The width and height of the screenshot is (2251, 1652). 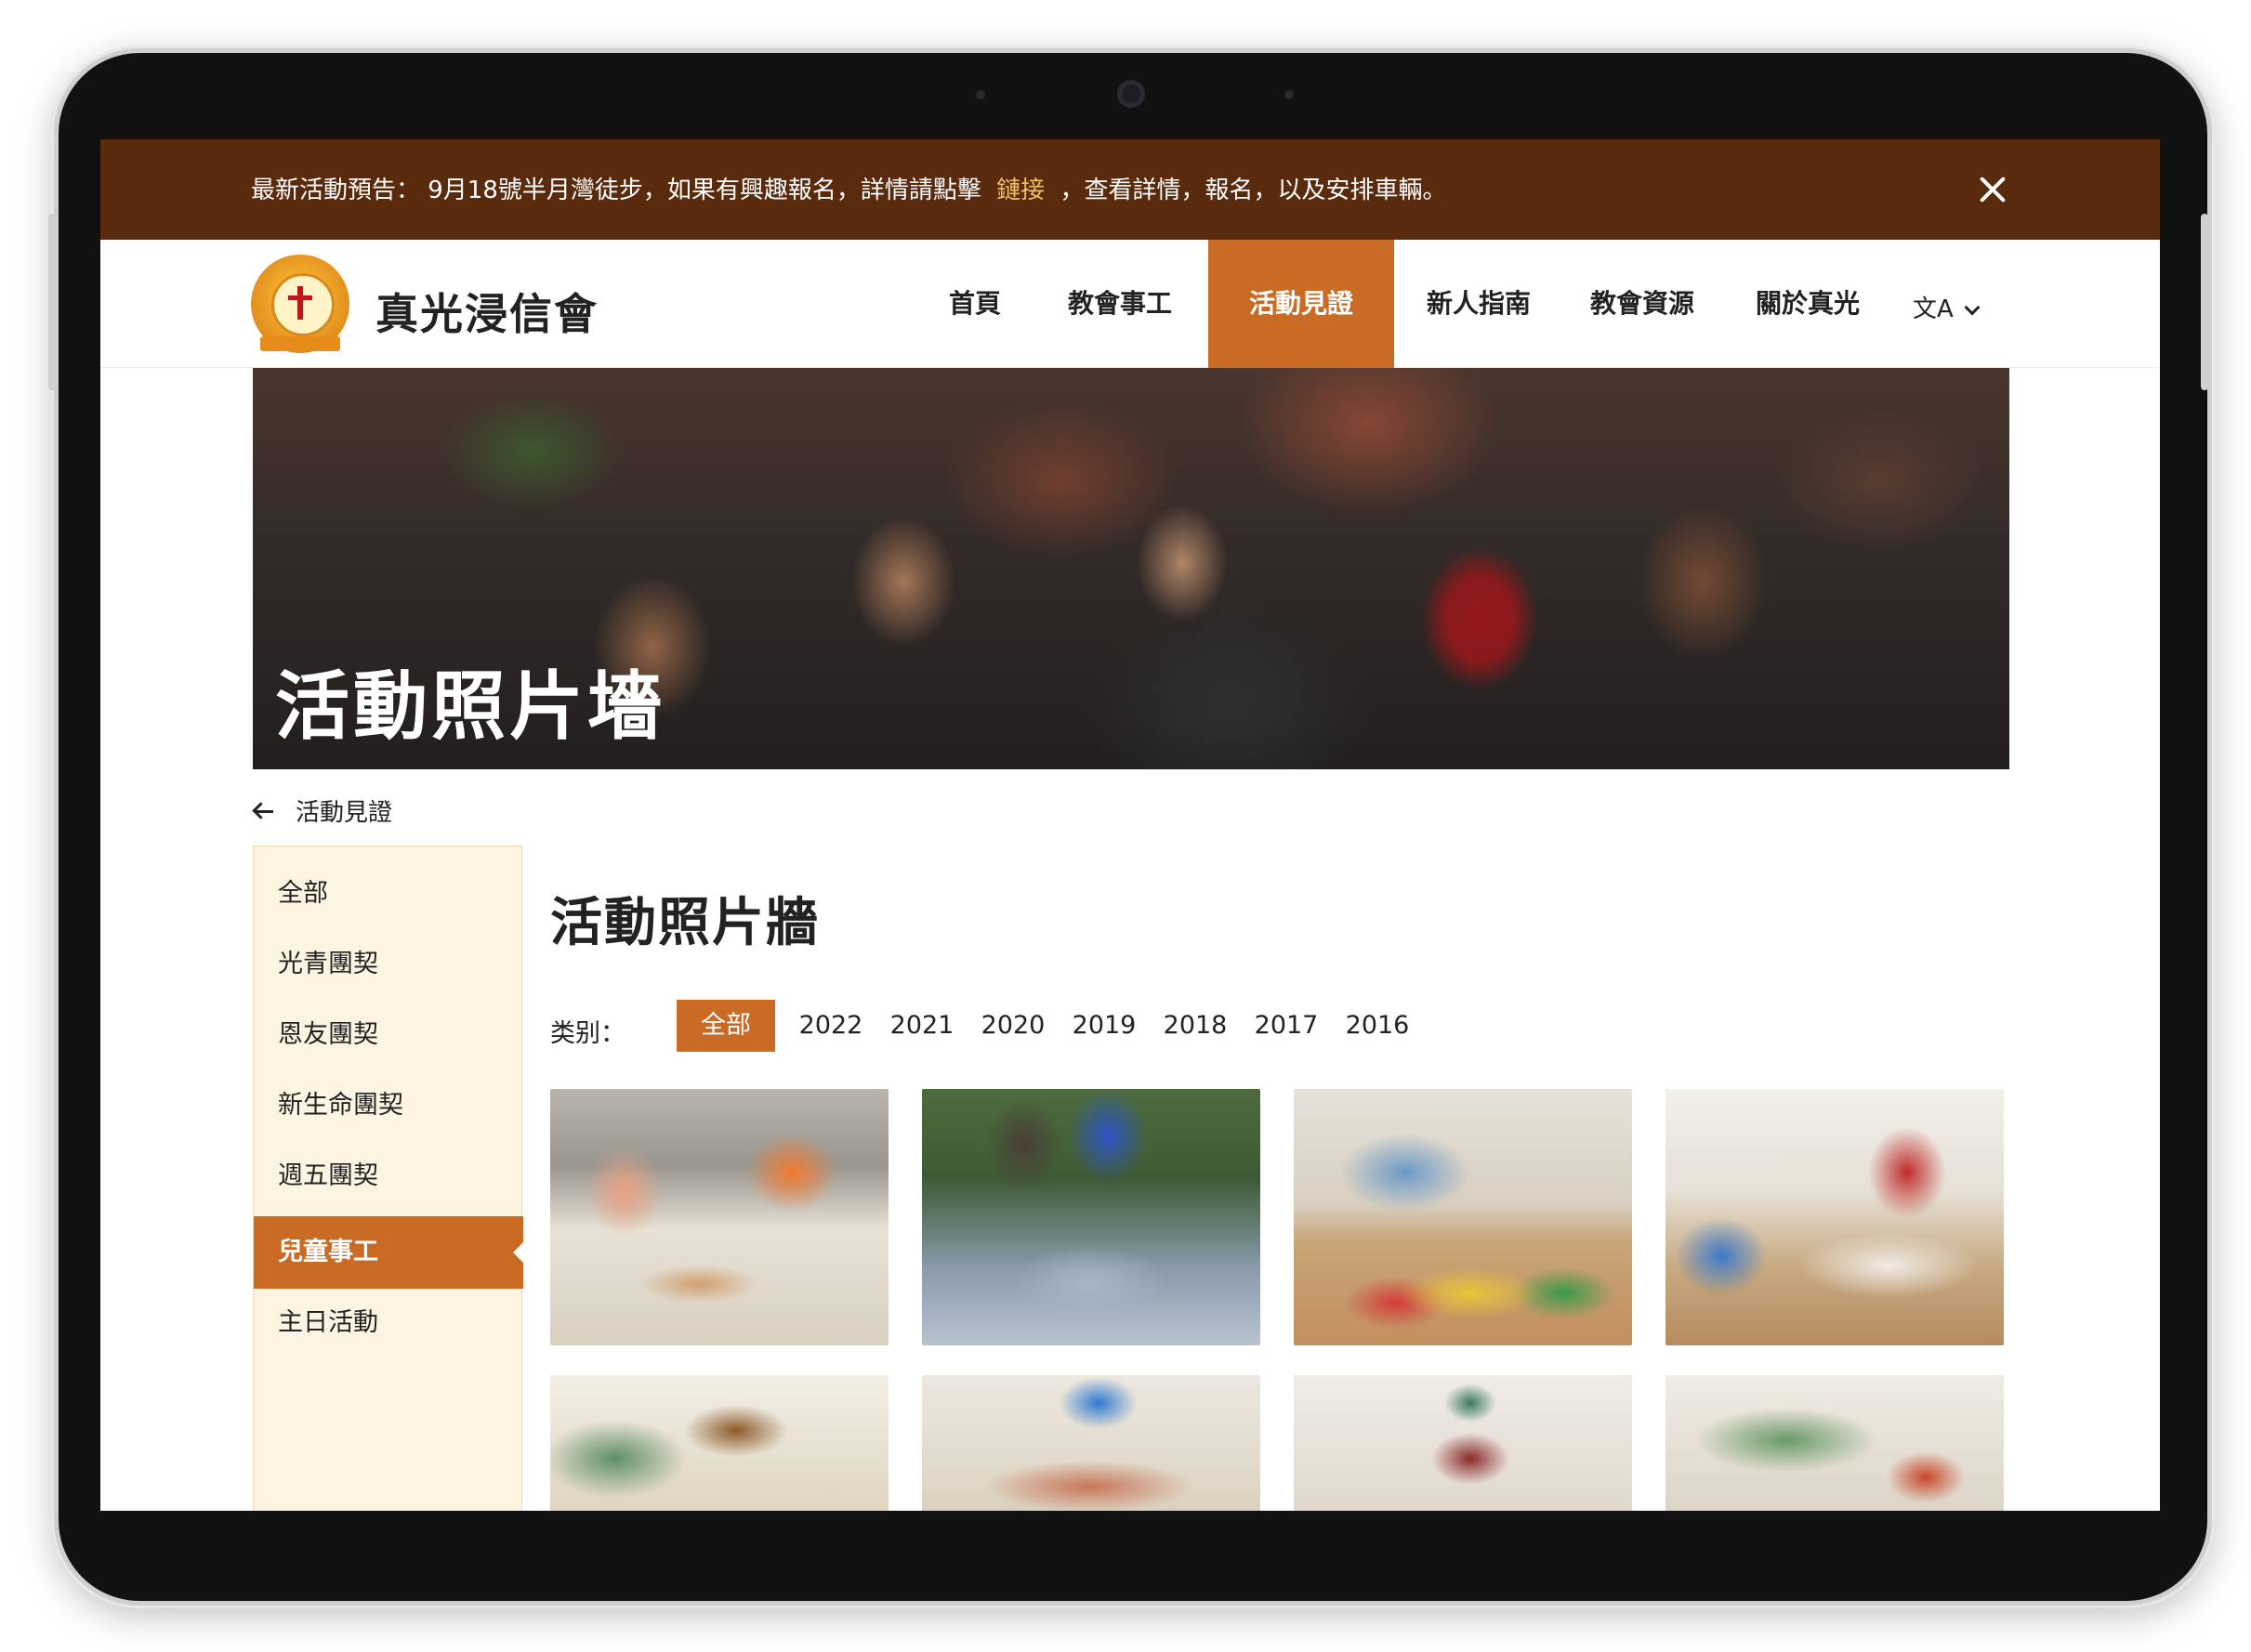 What do you see at coordinates (1104, 1026) in the screenshot?
I see `filter-2019: 2019` at bounding box center [1104, 1026].